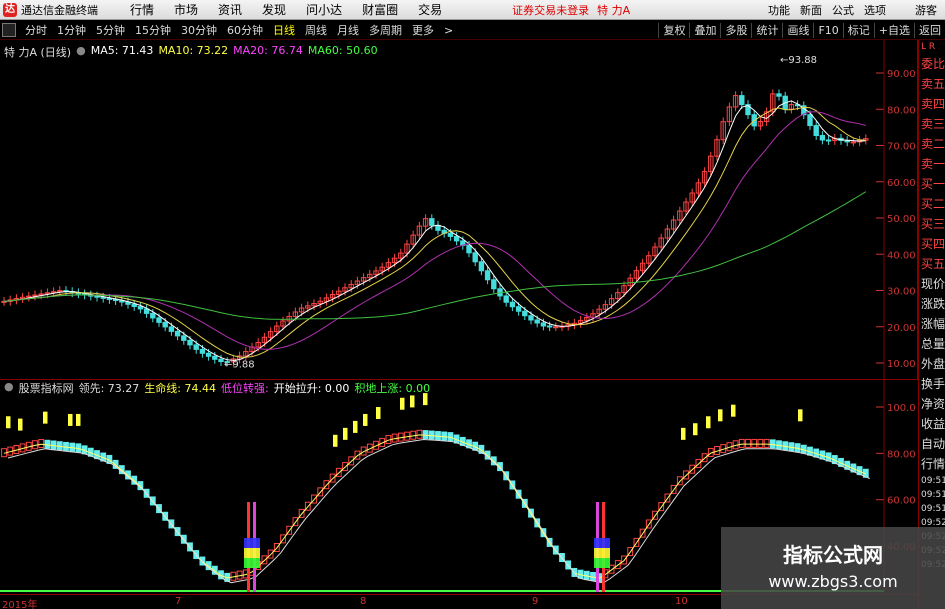  What do you see at coordinates (284, 30) in the screenshot?
I see `period-daily: 日线` at bounding box center [284, 30].